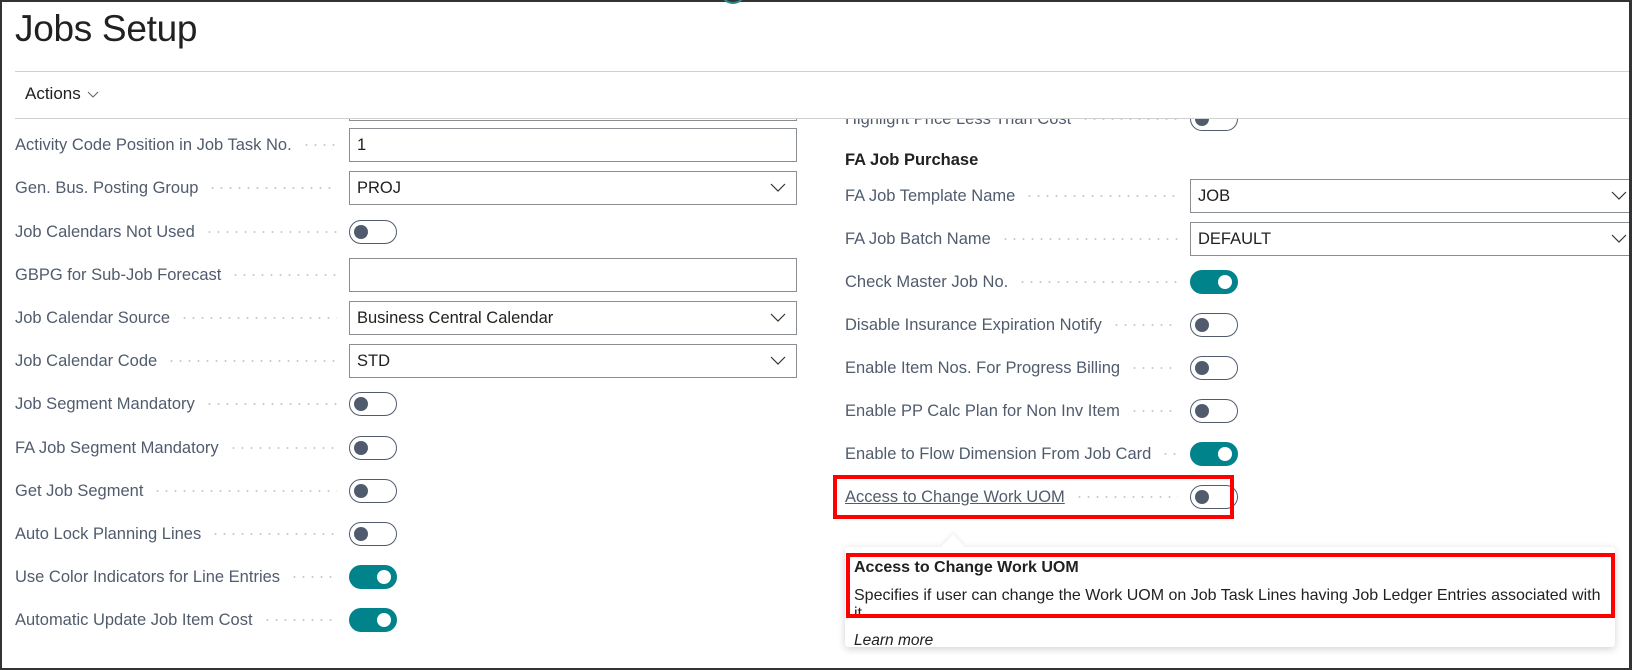 Image resolution: width=1632 pixels, height=670 pixels. I want to click on field-get-job-segment: Get Job Segment, so click(198, 491).